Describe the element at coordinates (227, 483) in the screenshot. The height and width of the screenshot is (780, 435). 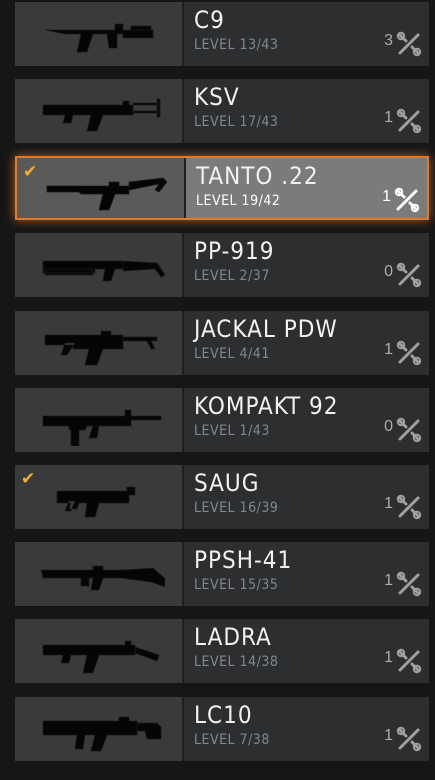
I see `weapon-name: SAUG` at that location.